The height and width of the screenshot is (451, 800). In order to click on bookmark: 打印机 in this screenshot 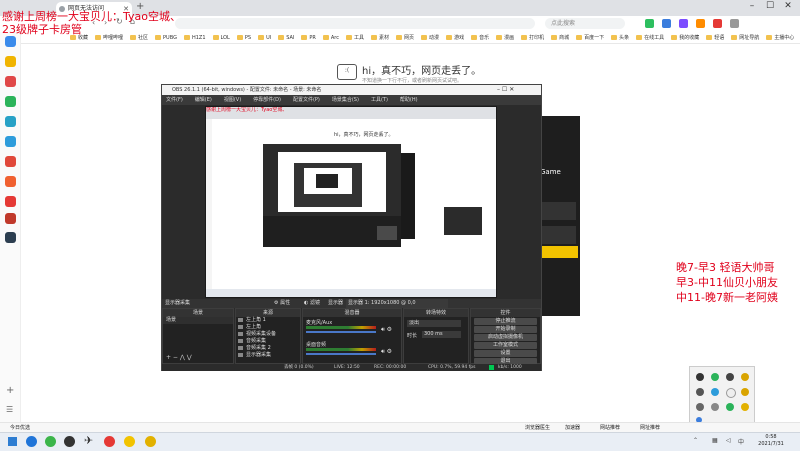, I will do `click(532, 37)`.